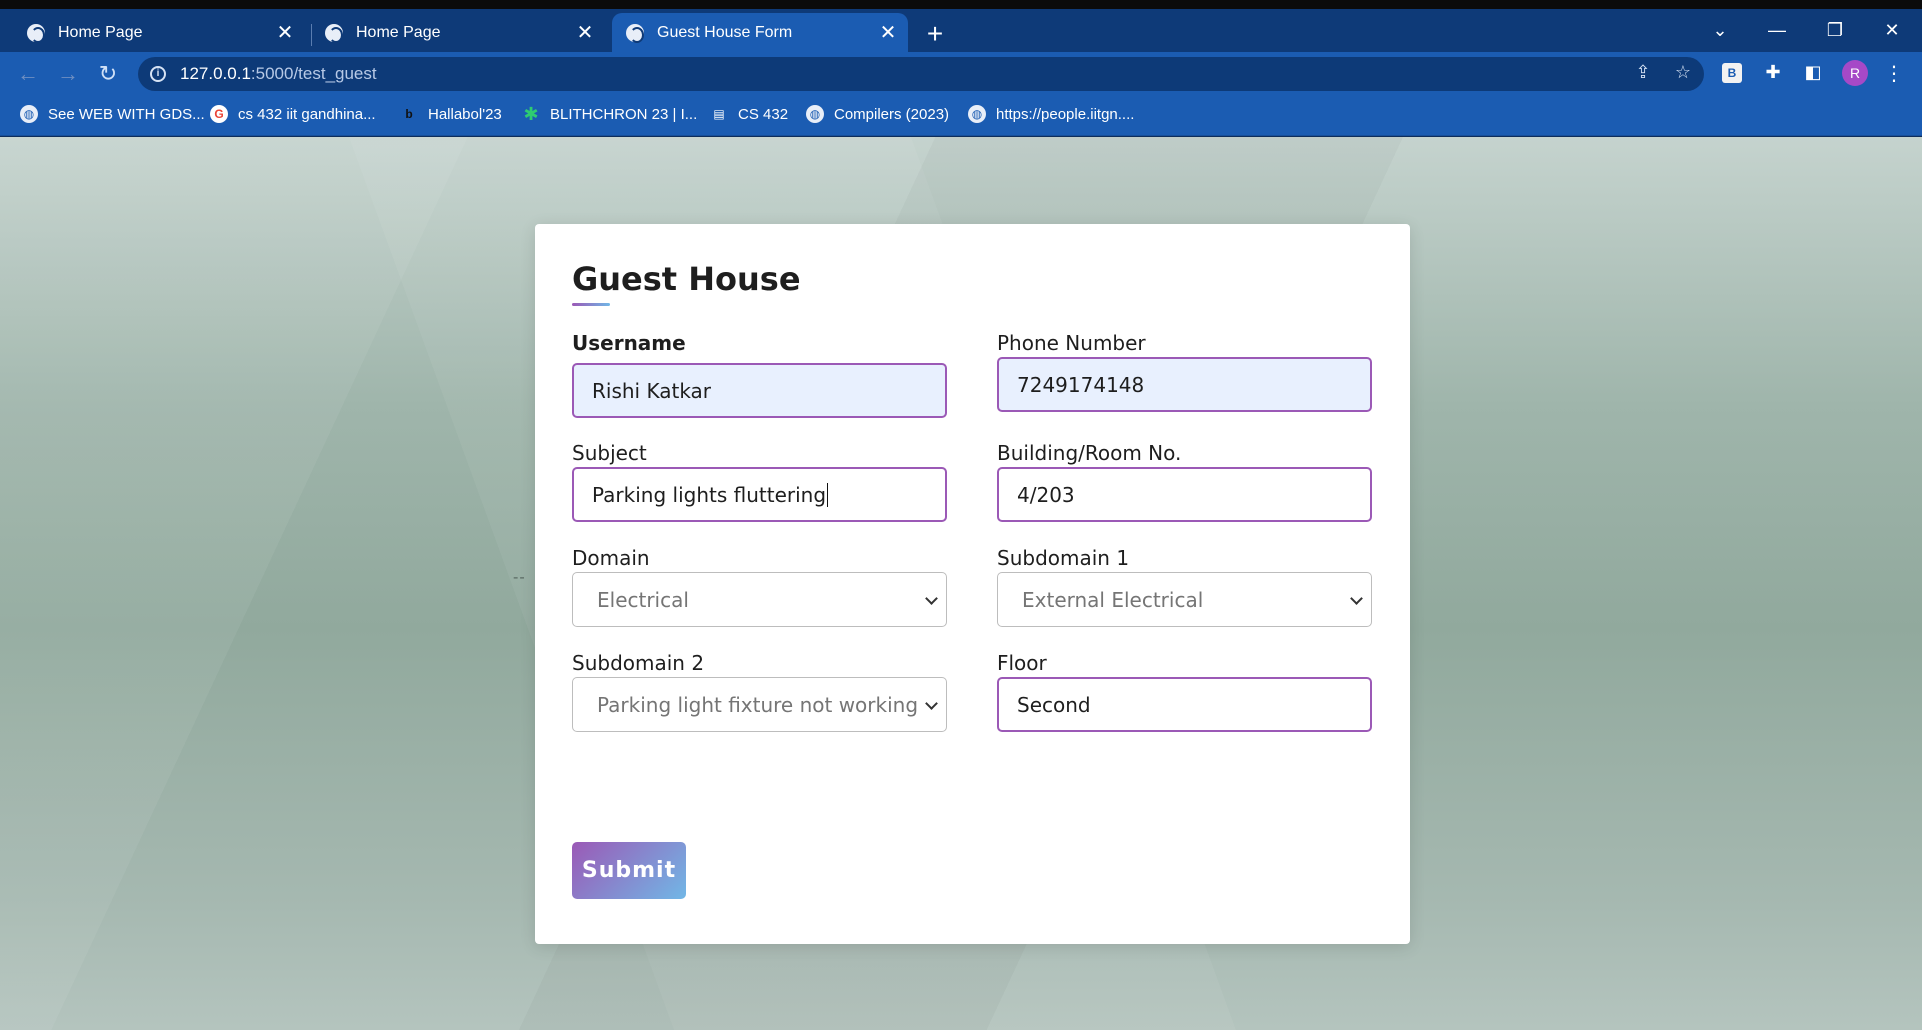 This screenshot has height=1030, width=1922. I want to click on bookmark-label: Compilers (2023), so click(892, 114).